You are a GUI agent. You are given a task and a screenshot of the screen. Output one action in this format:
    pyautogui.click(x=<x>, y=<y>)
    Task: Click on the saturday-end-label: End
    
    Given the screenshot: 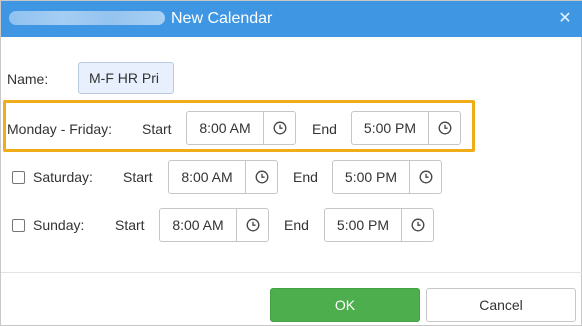 What is the action you would take?
    pyautogui.click(x=305, y=177)
    